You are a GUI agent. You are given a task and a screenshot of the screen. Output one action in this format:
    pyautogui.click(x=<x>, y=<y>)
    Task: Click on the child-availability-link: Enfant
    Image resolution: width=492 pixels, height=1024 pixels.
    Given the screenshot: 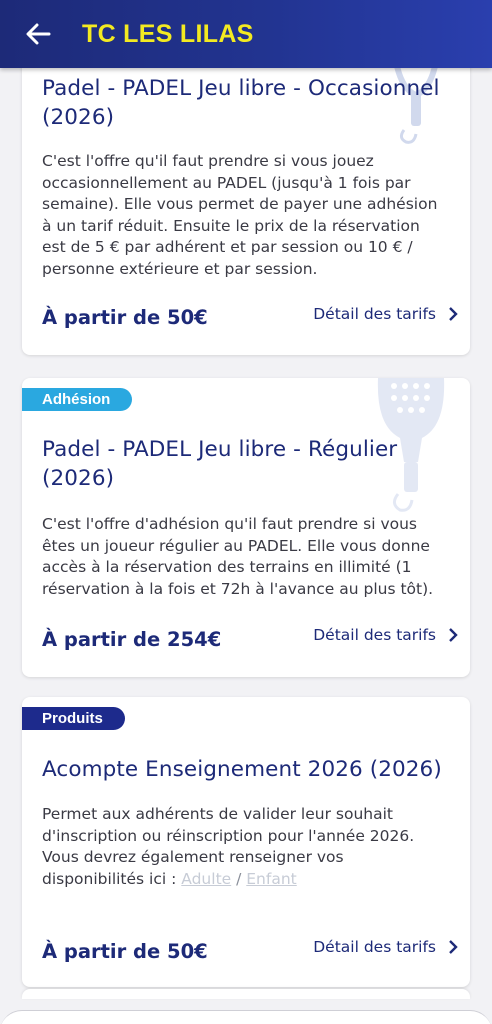 What is the action you would take?
    pyautogui.click(x=271, y=879)
    